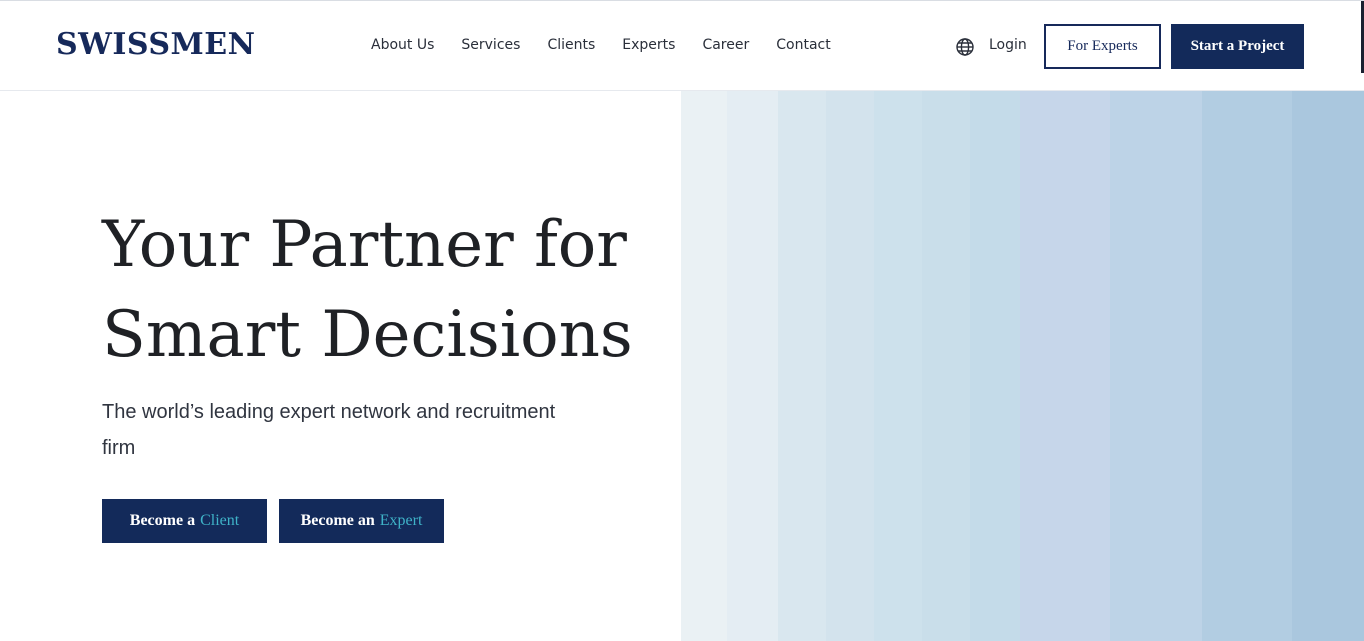  I want to click on nav-item-career: Career, so click(725, 45).